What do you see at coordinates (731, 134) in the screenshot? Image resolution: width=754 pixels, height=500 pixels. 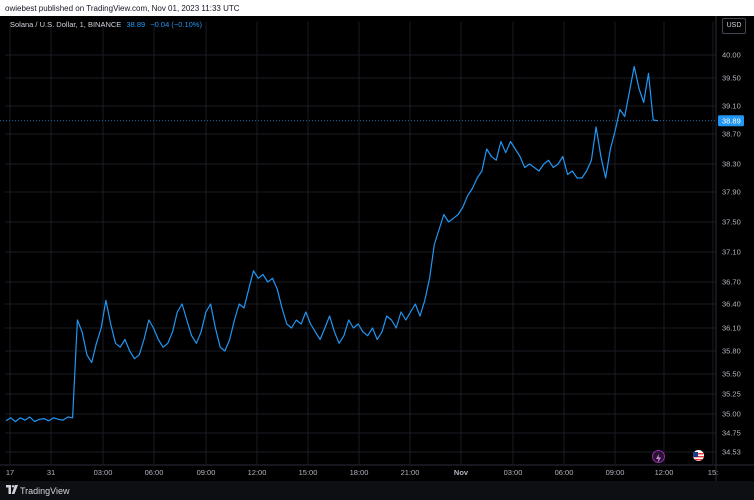 I see `y-tick-label: 38.70` at bounding box center [731, 134].